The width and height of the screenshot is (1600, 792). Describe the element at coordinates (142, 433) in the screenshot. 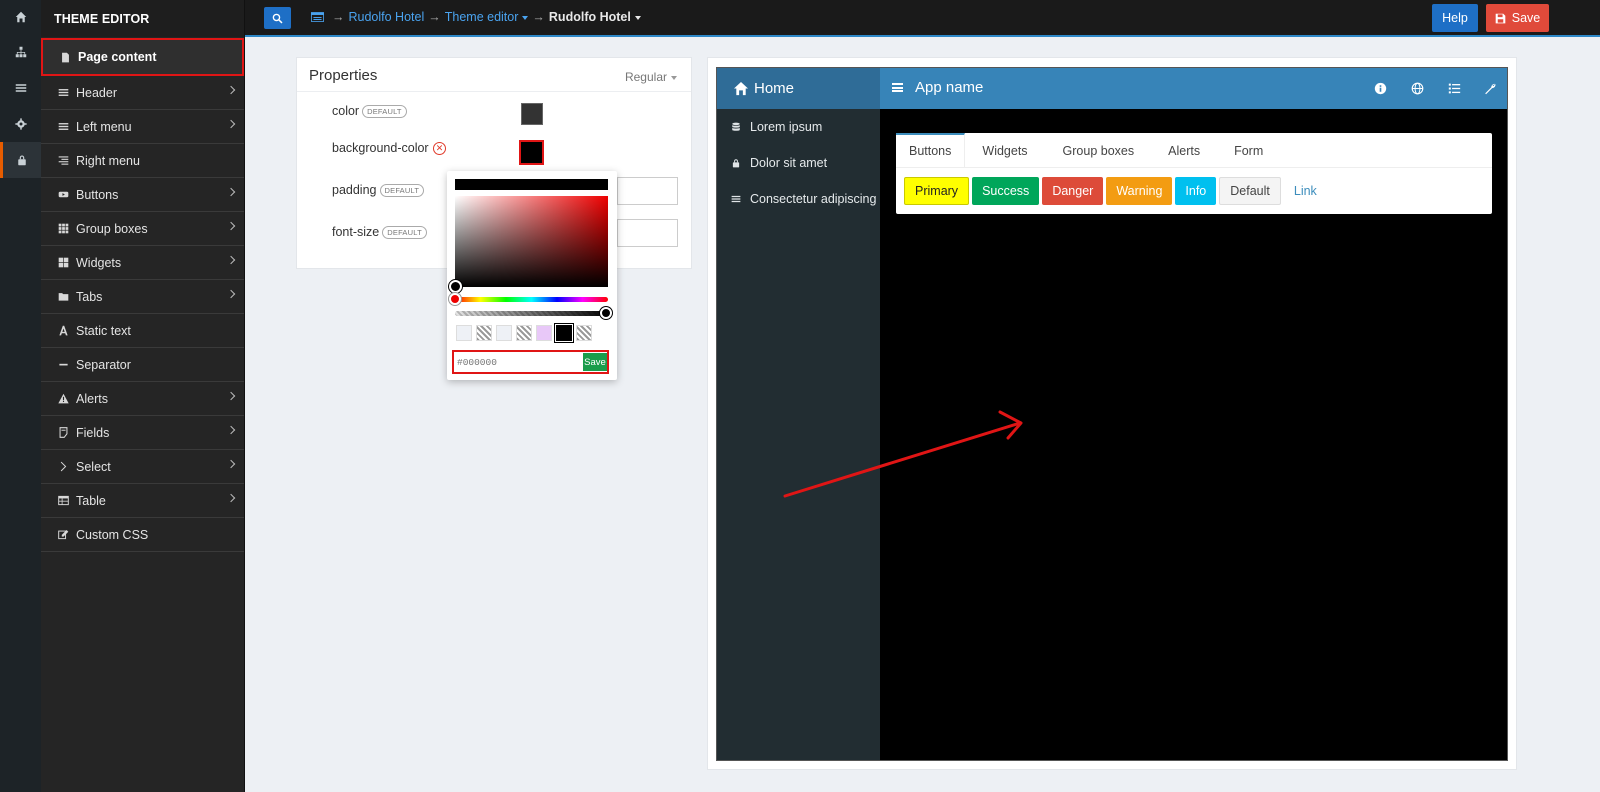

I see `sidebar-item-fields: Fields` at that location.